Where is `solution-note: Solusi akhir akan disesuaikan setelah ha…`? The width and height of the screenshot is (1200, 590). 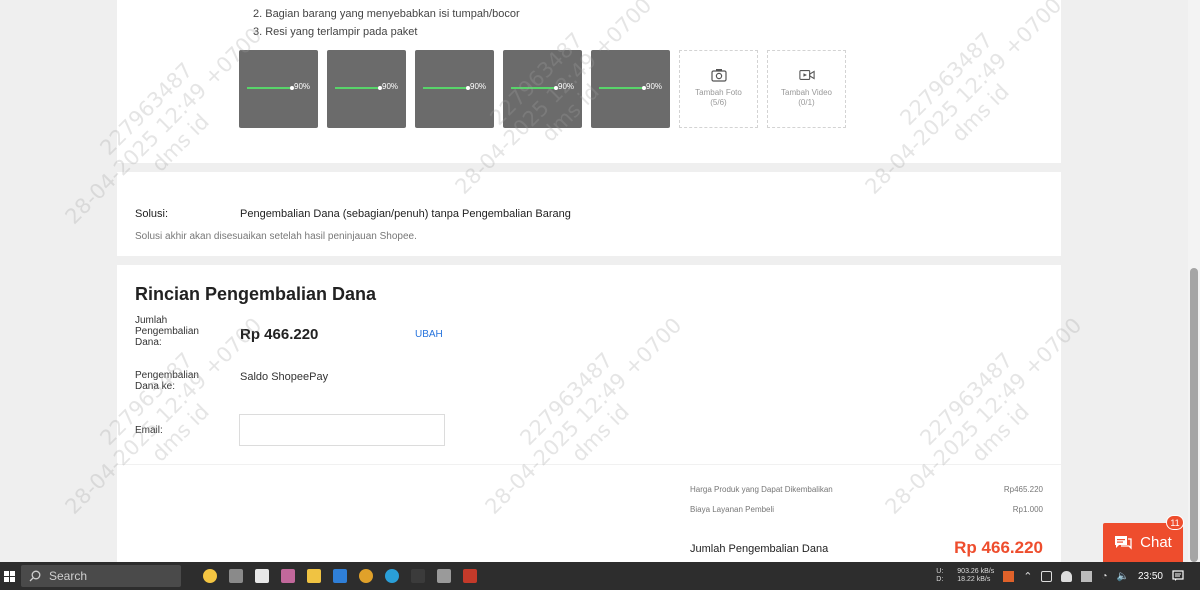 solution-note: Solusi akhir akan disesuaikan setelah ha… is located at coordinates (276, 236).